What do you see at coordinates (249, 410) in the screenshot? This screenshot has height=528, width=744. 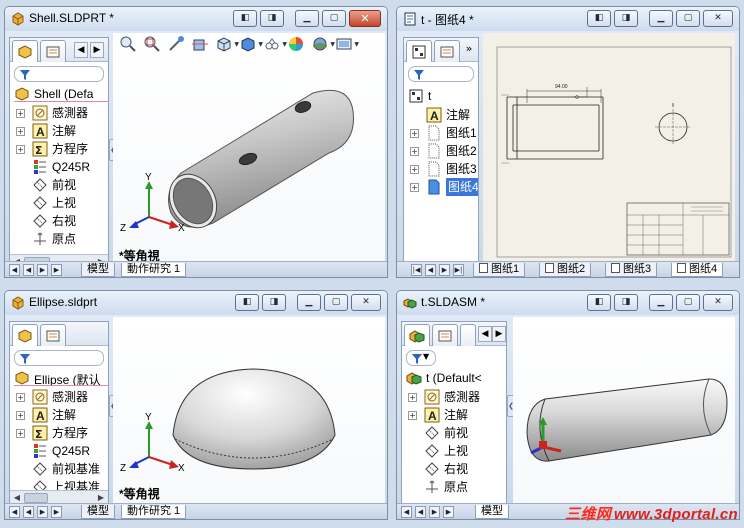 I see `graphics-viewport: Y X Z *等角視` at bounding box center [249, 410].